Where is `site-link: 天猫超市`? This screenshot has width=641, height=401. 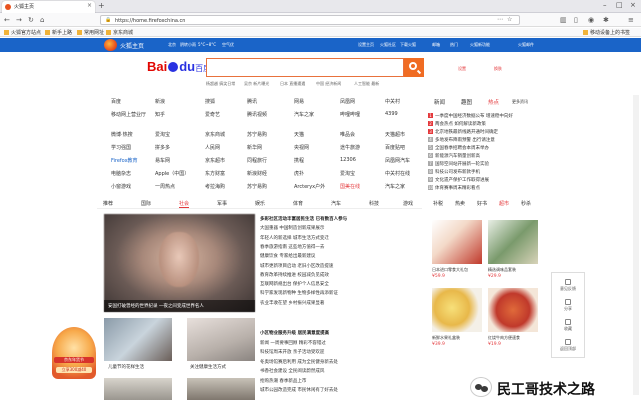 site-link: 天猫超市 is located at coordinates (395, 134).